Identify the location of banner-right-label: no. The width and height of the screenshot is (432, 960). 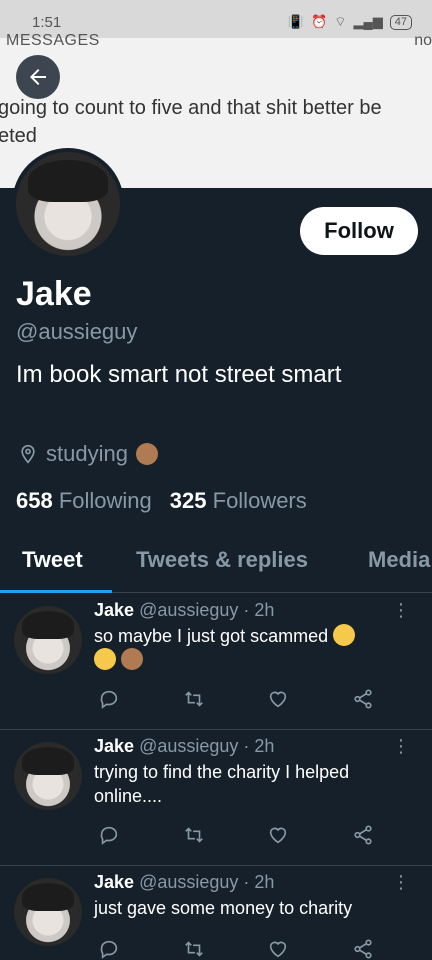
(423, 40).